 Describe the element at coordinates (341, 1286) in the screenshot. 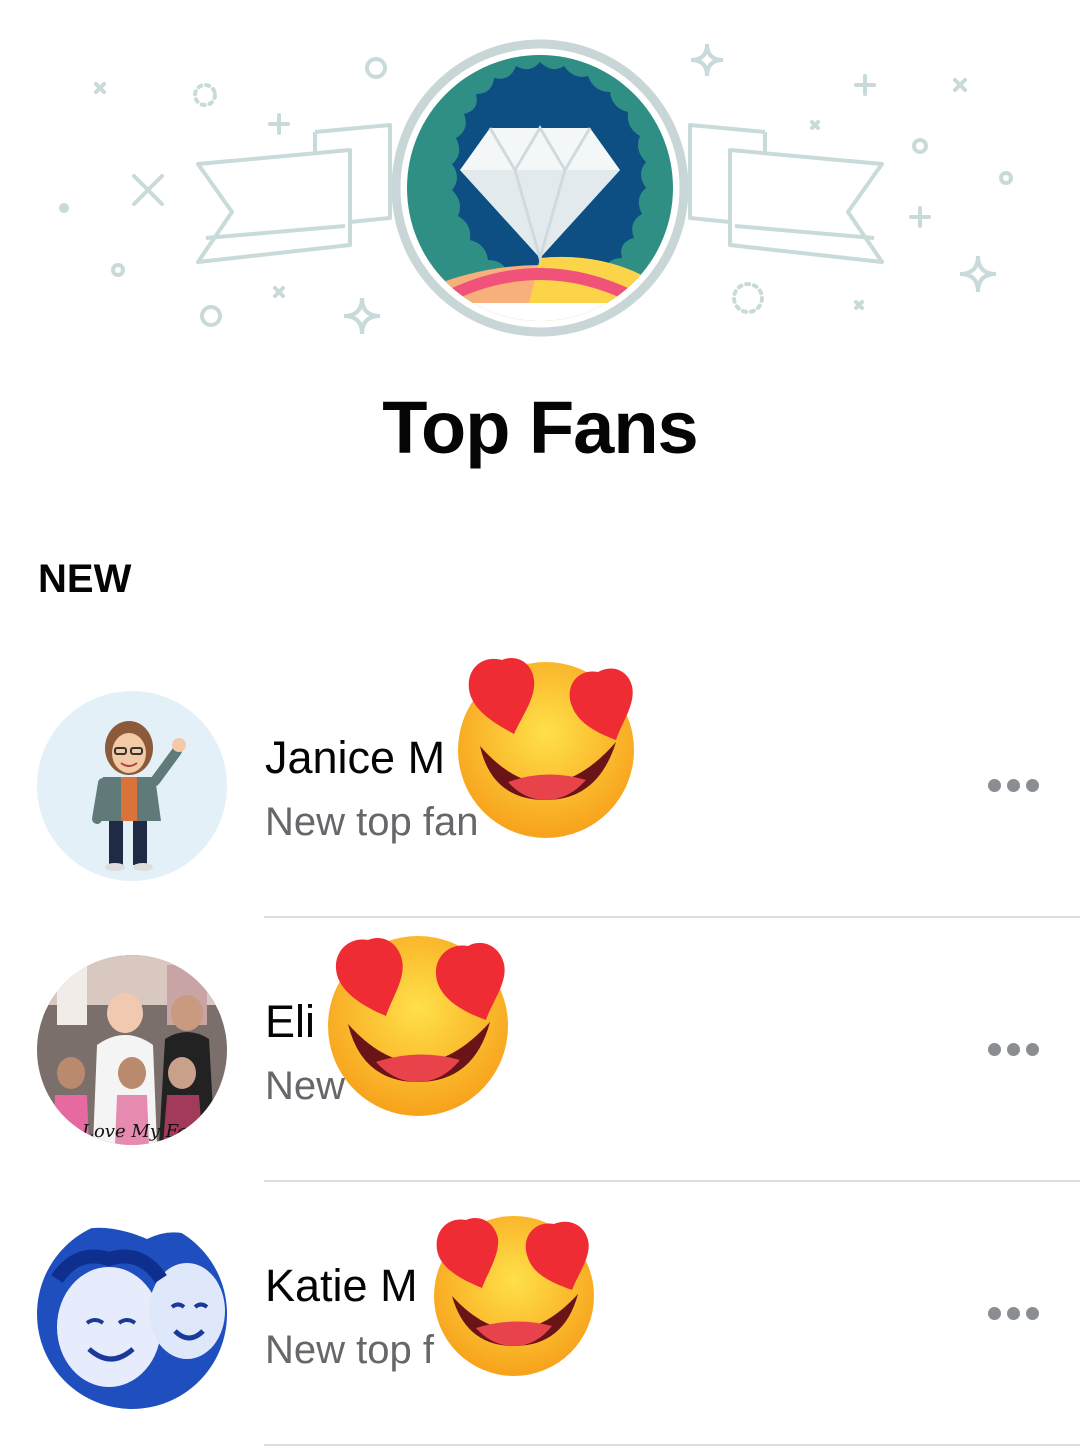

I see `fan-name: Katie M` at that location.